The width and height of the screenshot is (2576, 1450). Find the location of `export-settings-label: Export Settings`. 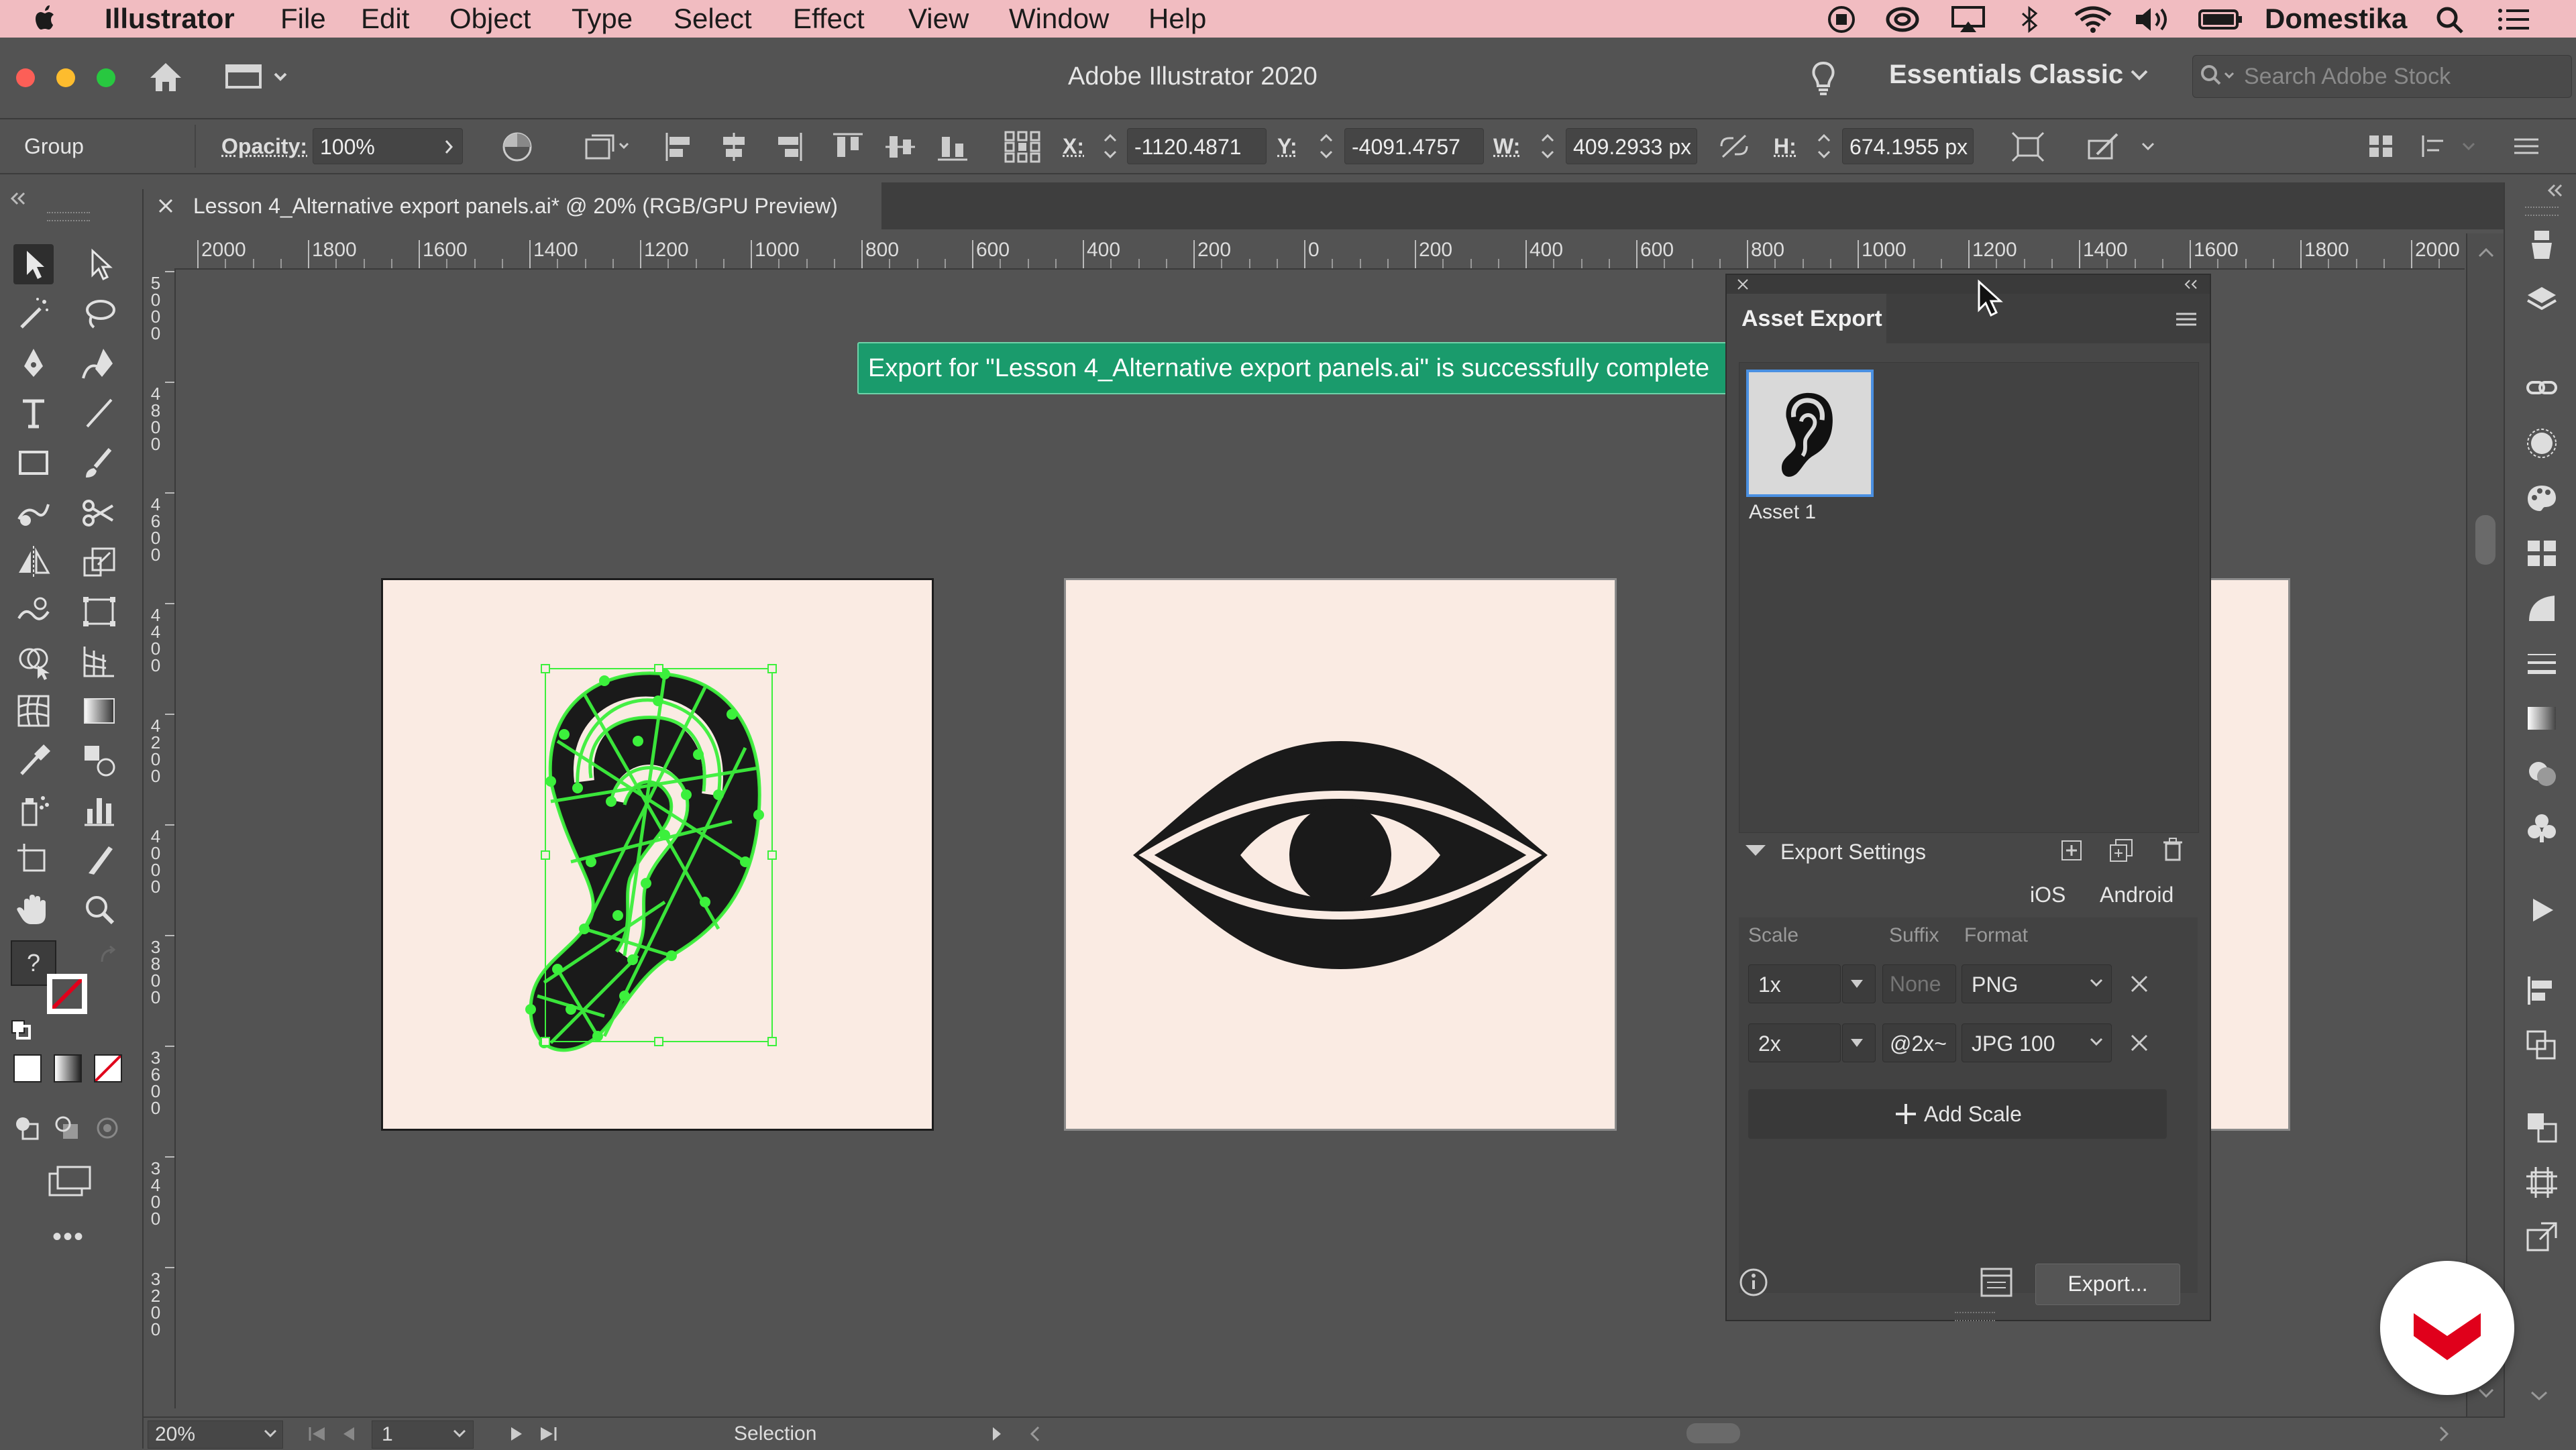

export-settings-label: Export Settings is located at coordinates (1853, 852).